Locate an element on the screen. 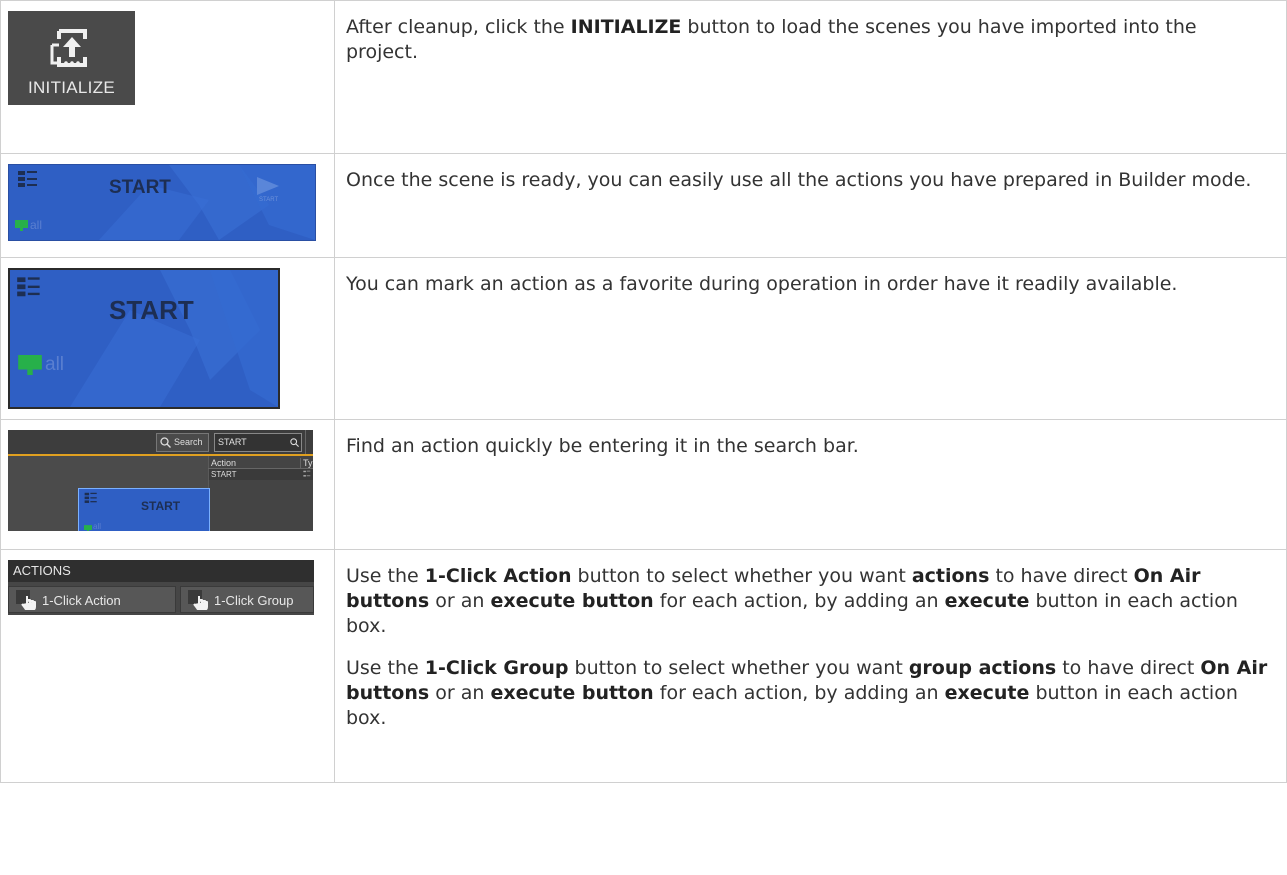 This screenshot has height=875, width=1287. search-pane: Search START Action Typ START is located at coordinates (160, 480).